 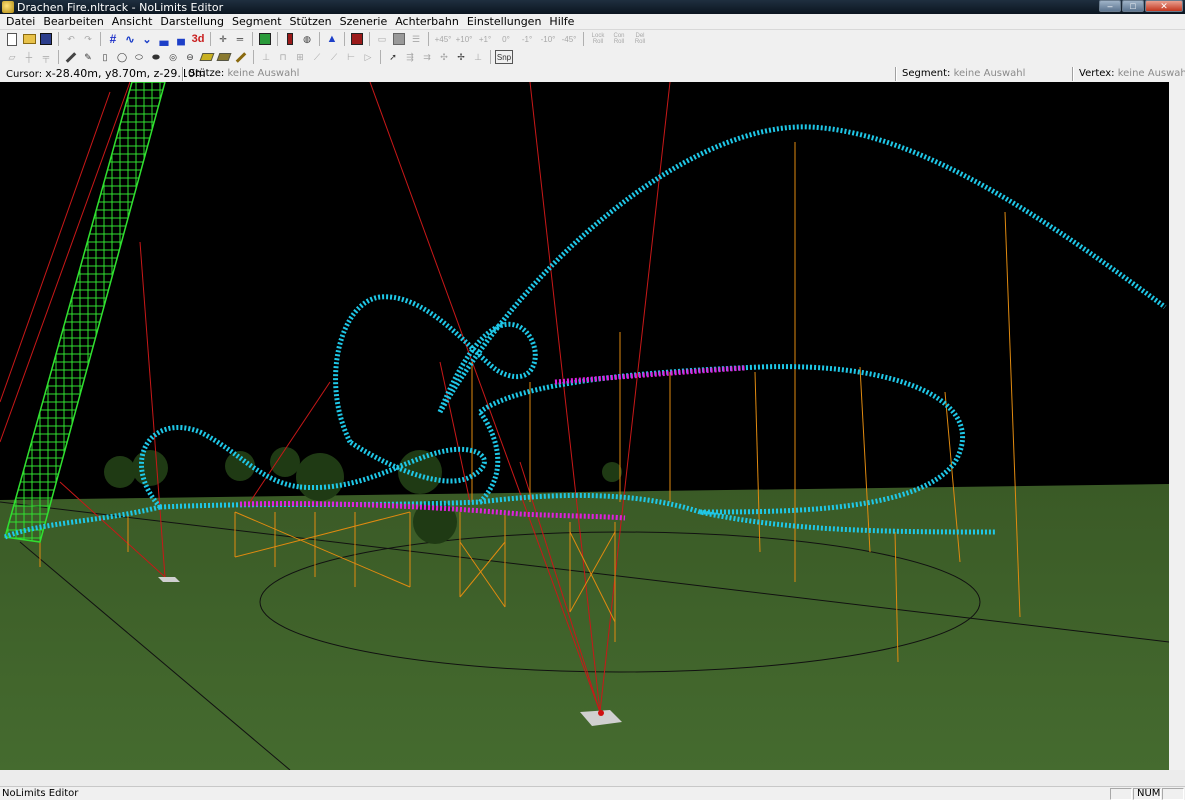 I want to click on support-g-icon: ▷, so click(x=368, y=57).